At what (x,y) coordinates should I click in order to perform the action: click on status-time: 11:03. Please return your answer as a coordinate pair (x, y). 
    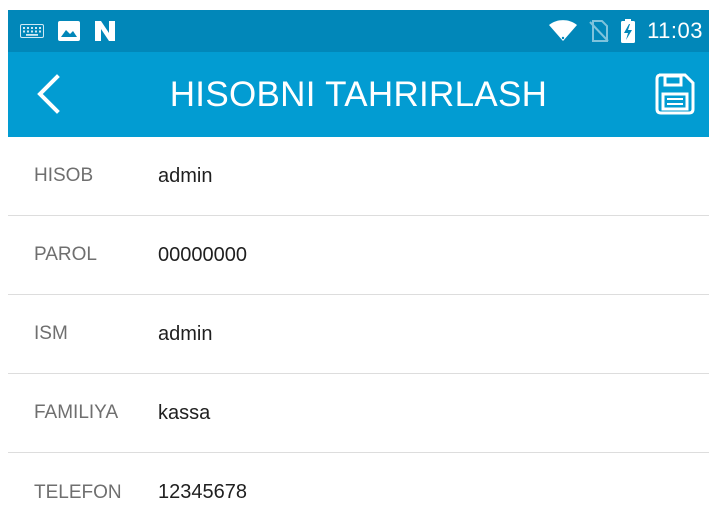
    Looking at the image, I should click on (675, 30).